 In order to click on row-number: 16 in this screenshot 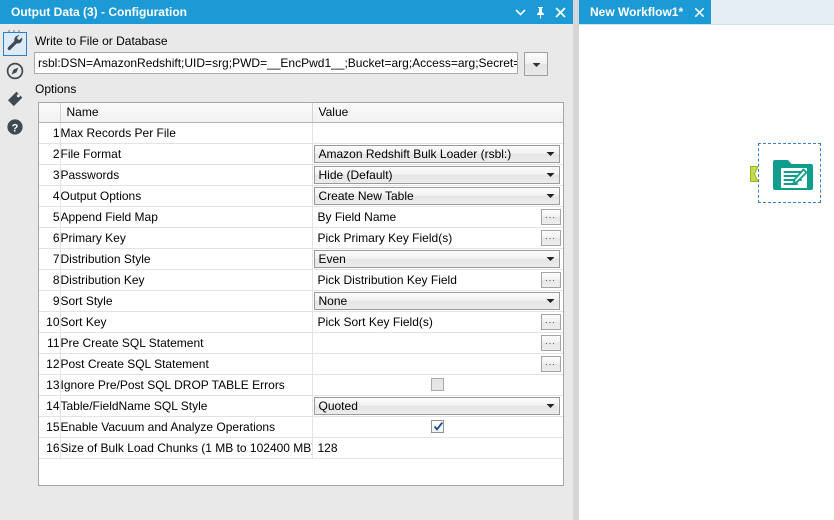, I will do `click(50, 448)`.